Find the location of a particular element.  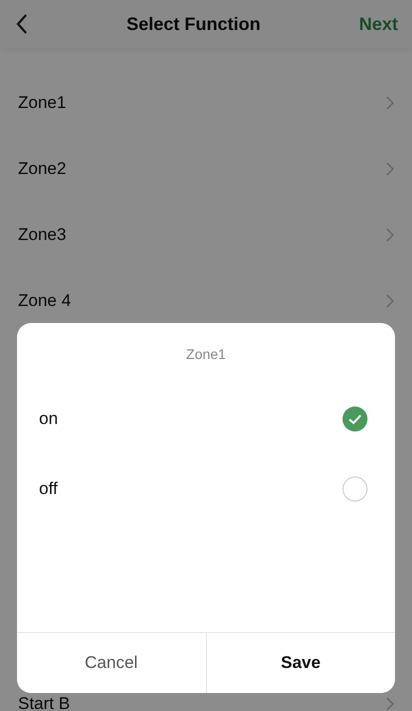

item-label: Zone3 is located at coordinates (42, 235).